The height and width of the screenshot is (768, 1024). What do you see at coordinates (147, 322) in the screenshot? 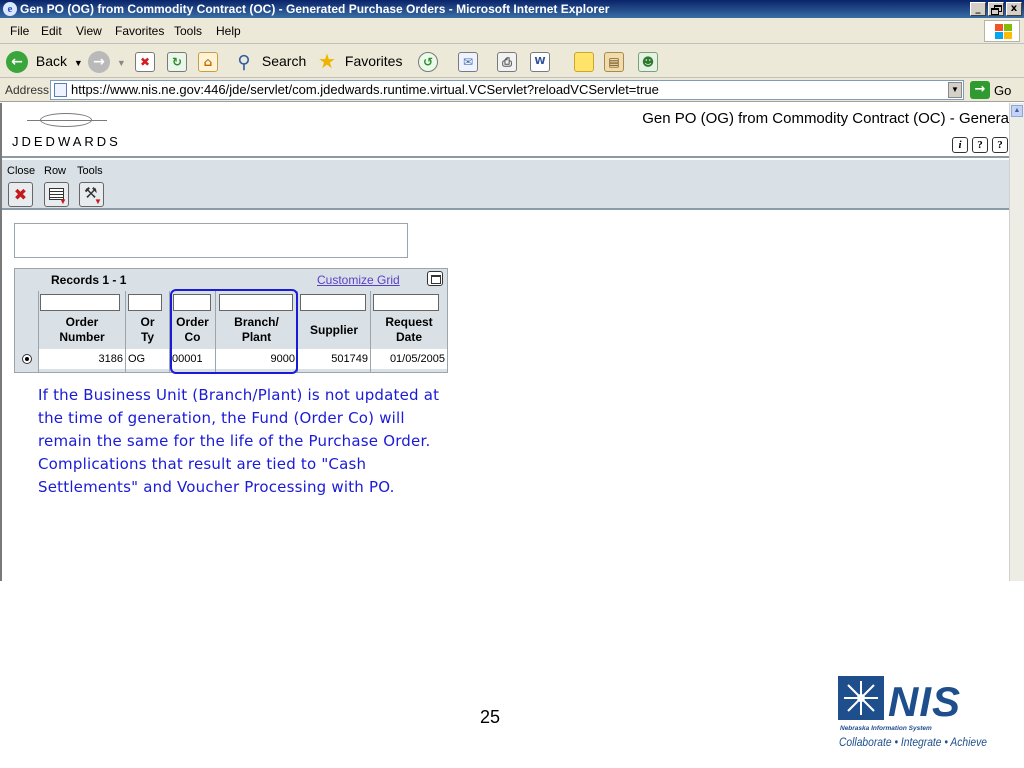
I see `header-line: Or` at bounding box center [147, 322].